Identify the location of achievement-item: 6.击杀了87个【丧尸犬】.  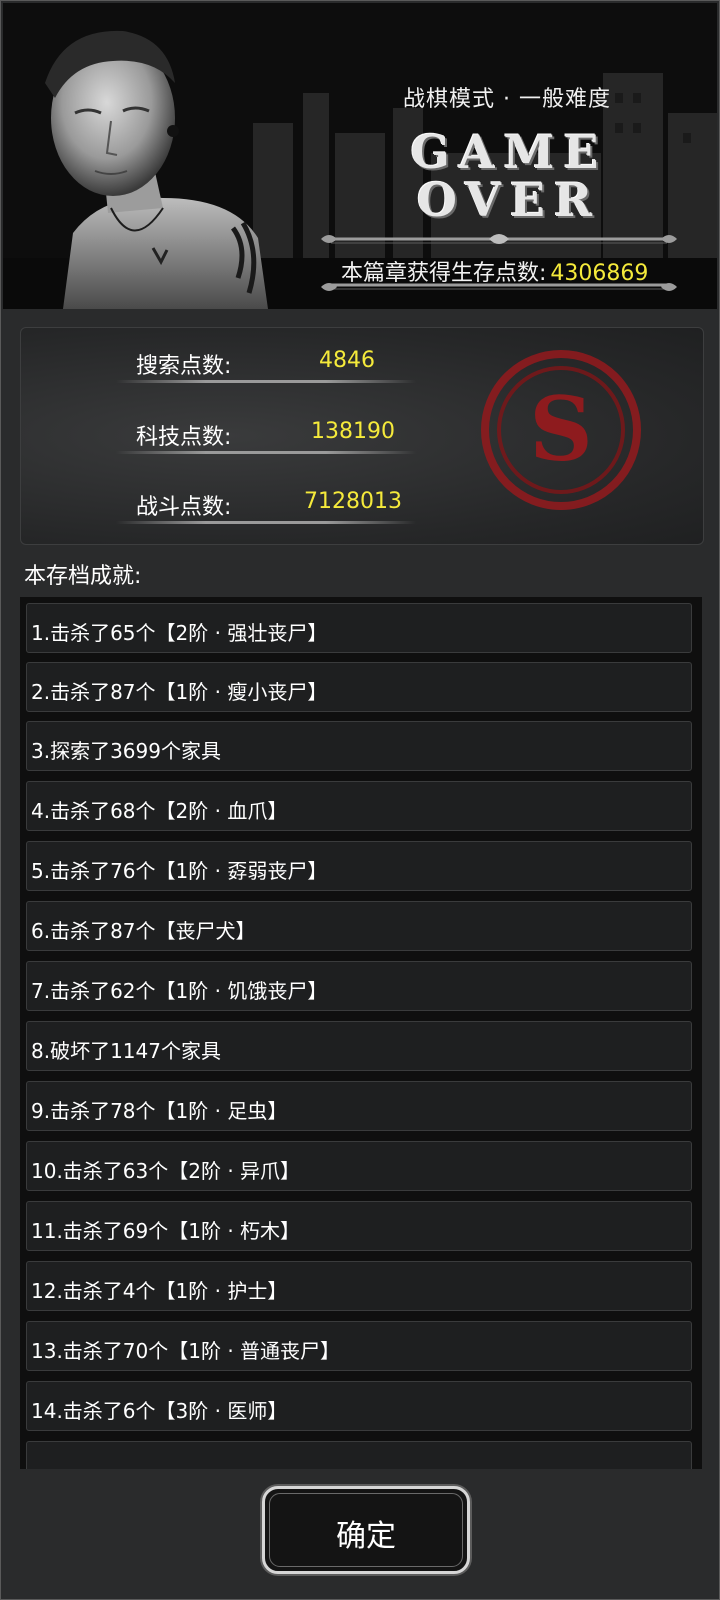
(359, 926).